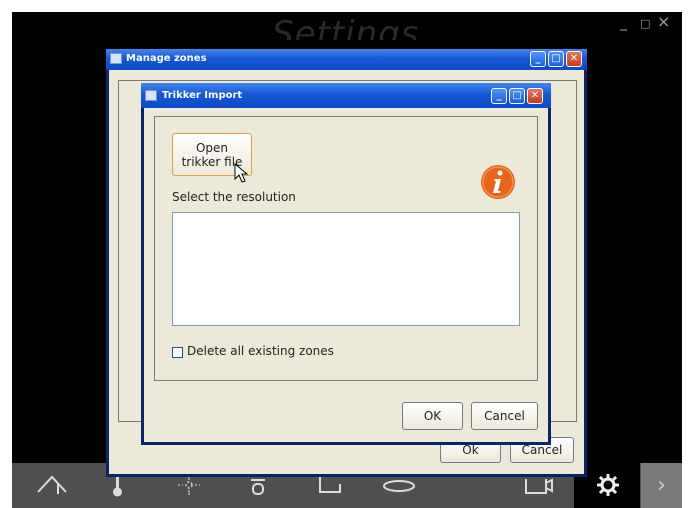 The height and width of the screenshot is (508, 690). Describe the element at coordinates (623, 23) in the screenshot. I see `app-minimize-button: _` at that location.